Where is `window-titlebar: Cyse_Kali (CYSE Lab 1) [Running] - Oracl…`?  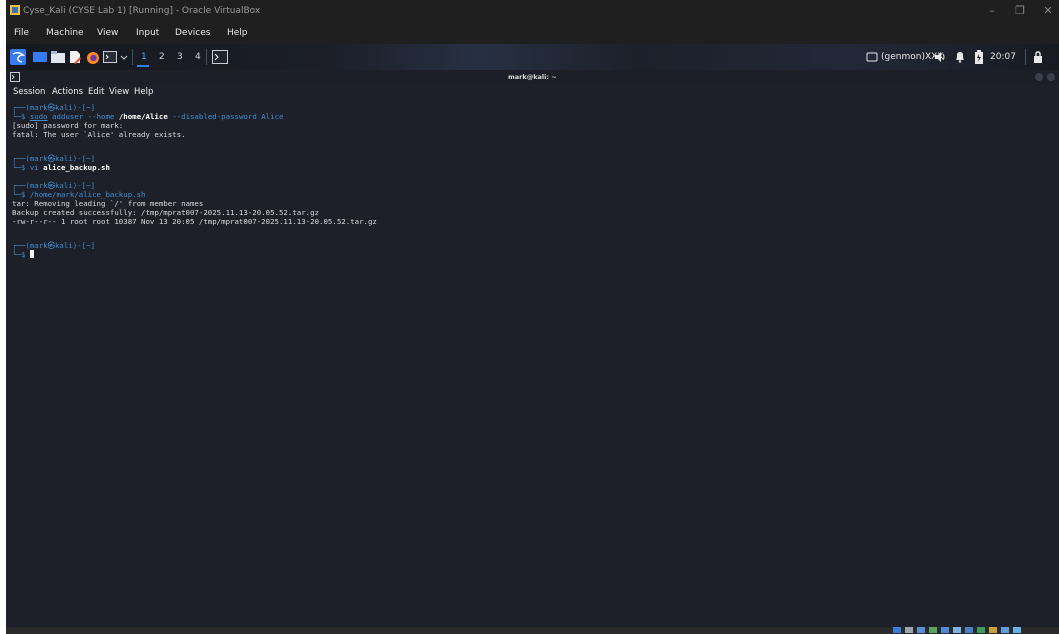 window-titlebar: Cyse_Kali (CYSE Lab 1) [Running] - Oracl… is located at coordinates (532, 11).